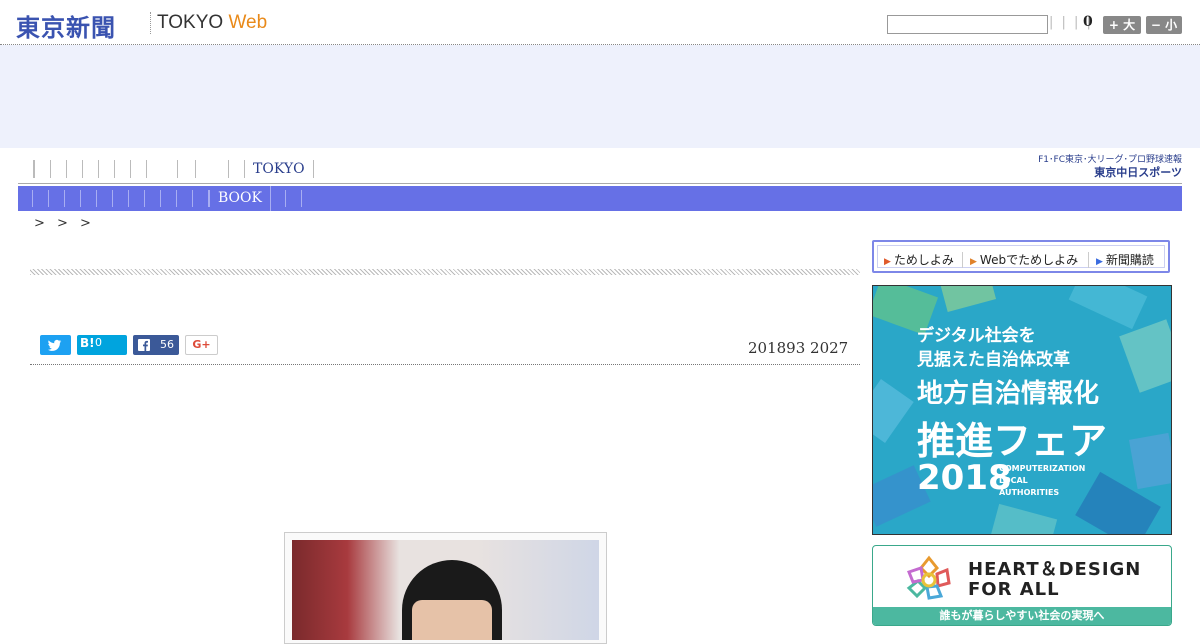 Image resolution: width=1200 pixels, height=644 pixels. What do you see at coordinates (66, 25) in the screenshot?
I see `site-logo: 東京新聞` at bounding box center [66, 25].